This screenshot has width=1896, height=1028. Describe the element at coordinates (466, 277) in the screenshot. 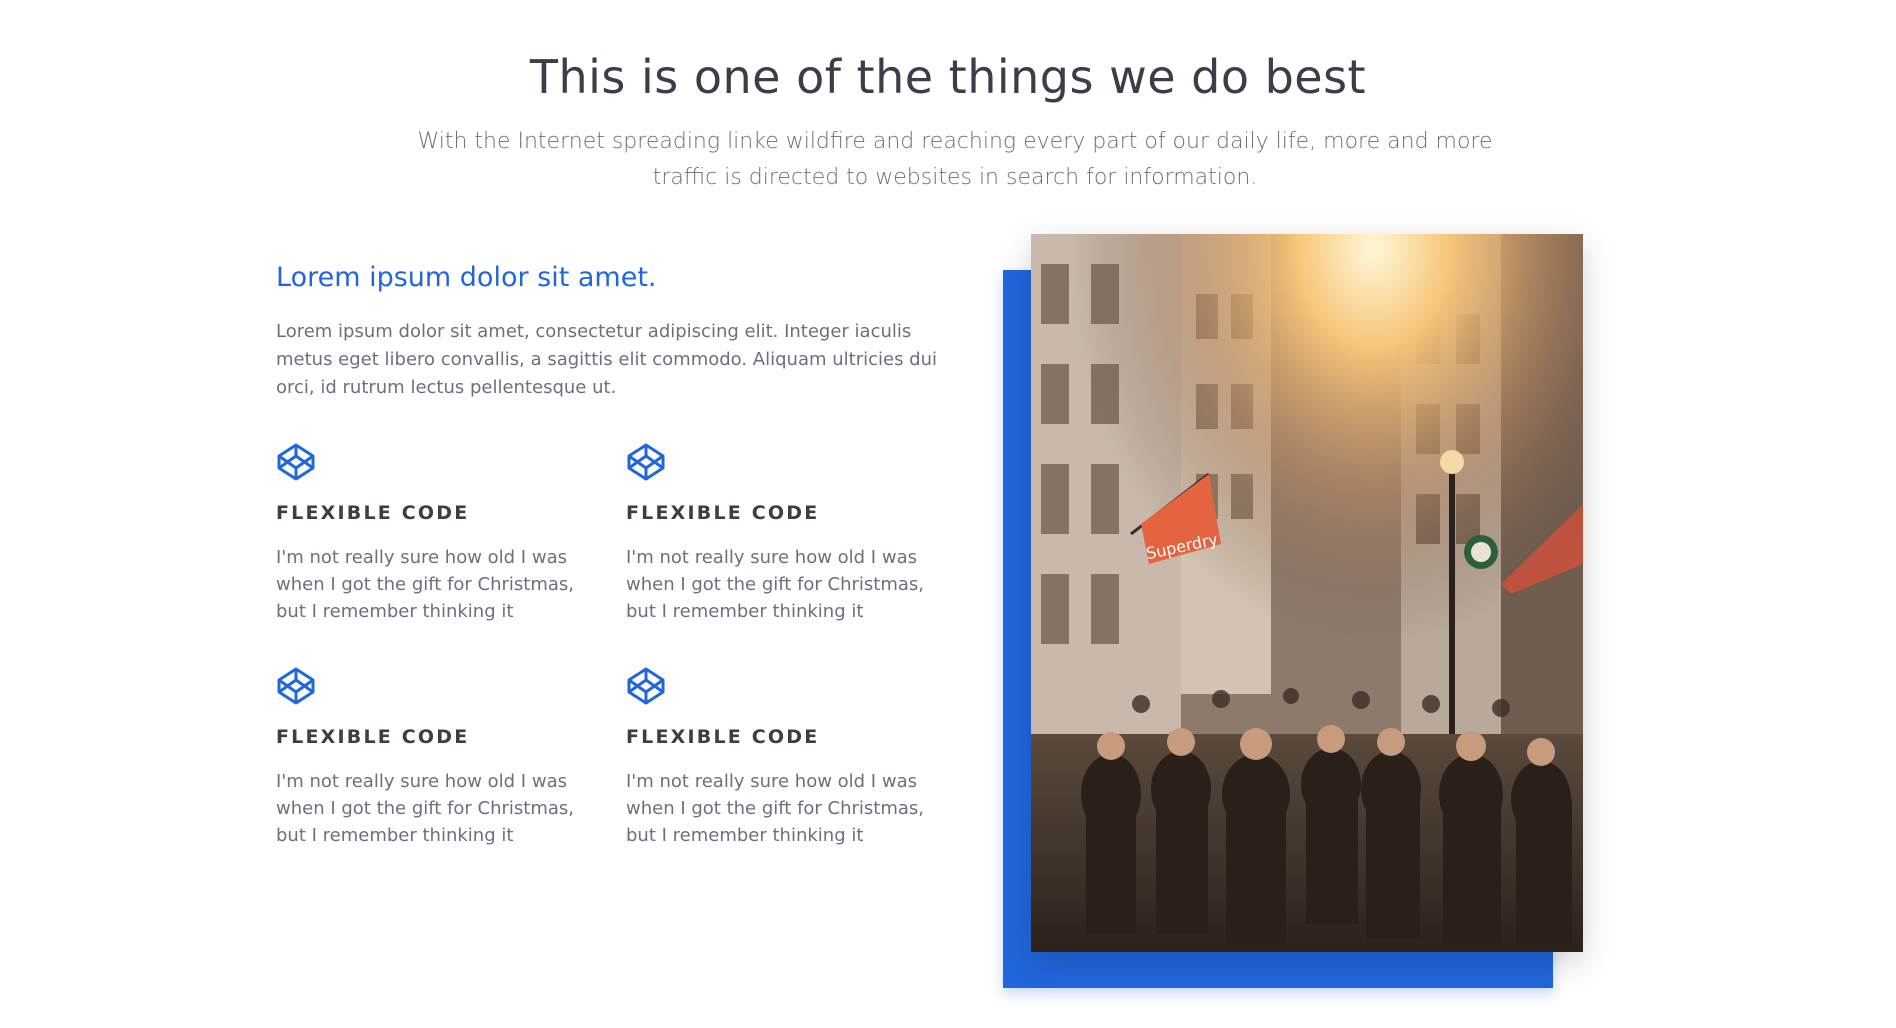

I see `feature-heading: Lorem ipsum dolor sit amet.` at that location.